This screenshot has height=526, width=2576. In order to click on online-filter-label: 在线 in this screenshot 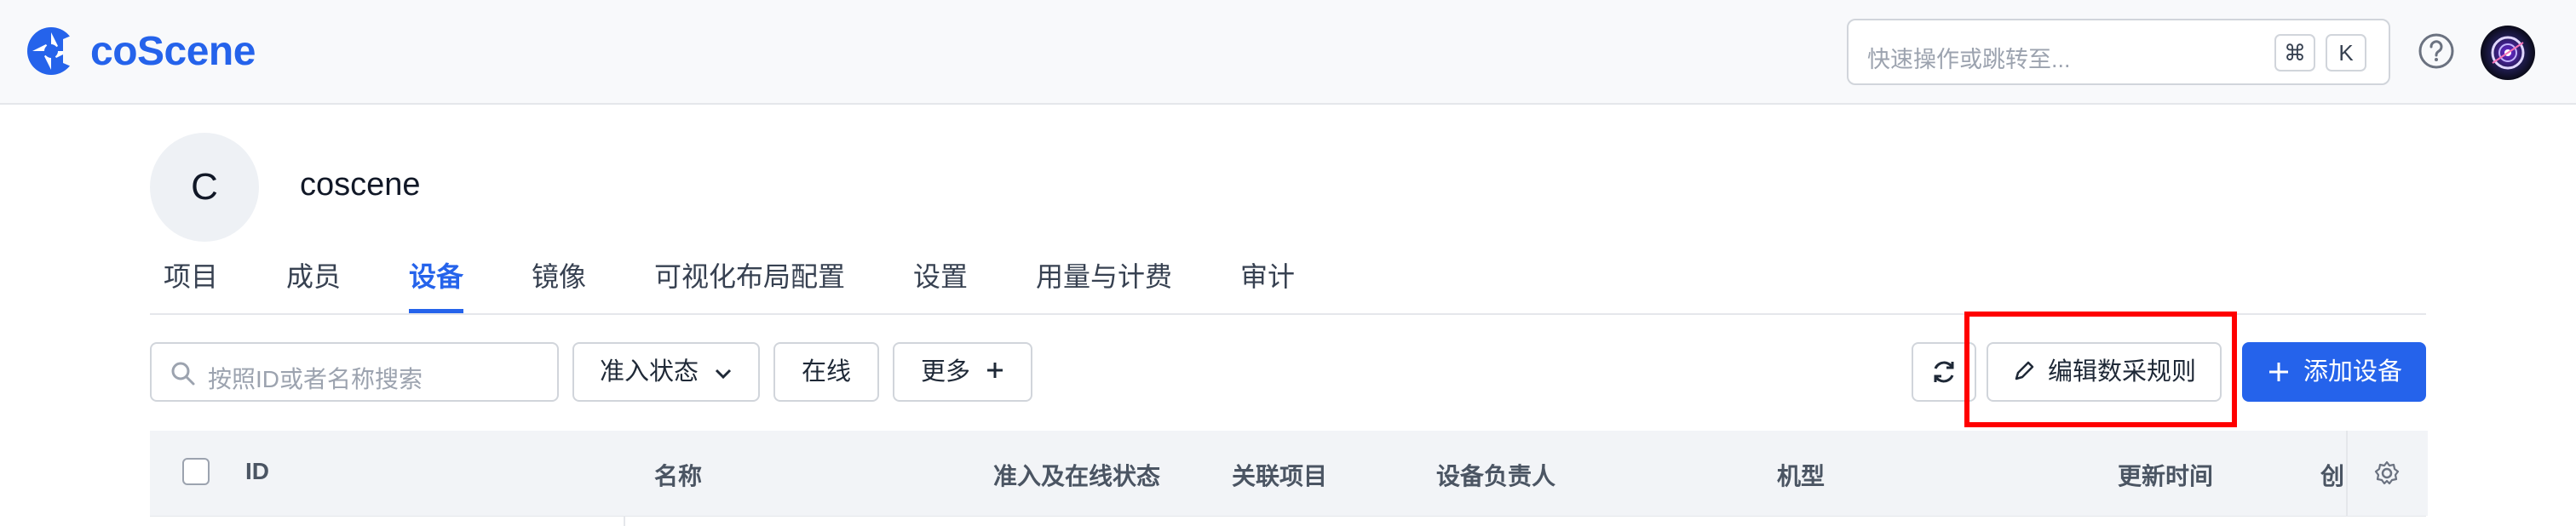, I will do `click(826, 372)`.